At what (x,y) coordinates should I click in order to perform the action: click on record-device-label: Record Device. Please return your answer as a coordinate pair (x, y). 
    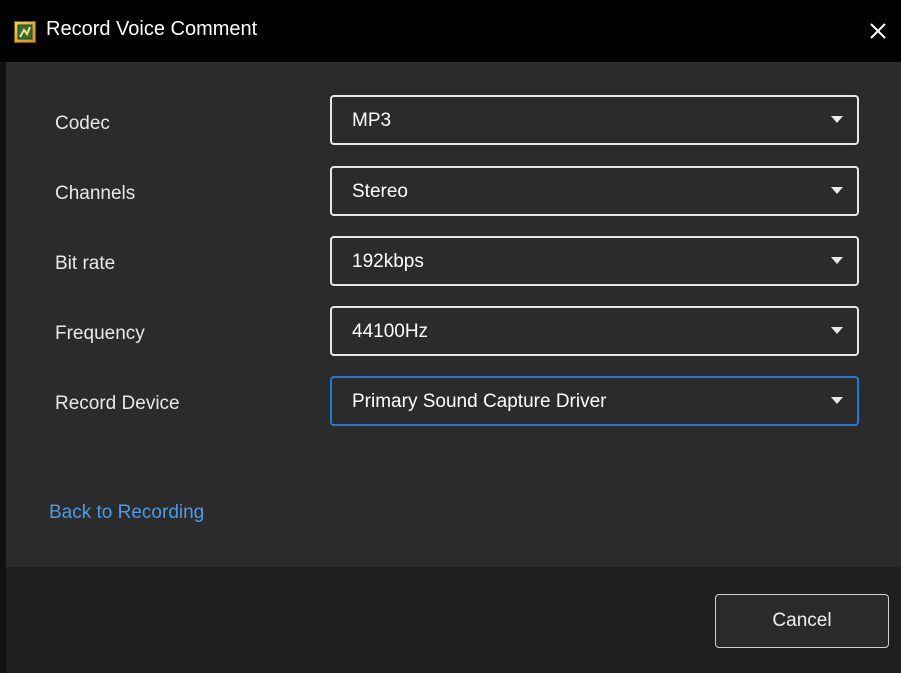
    Looking at the image, I should click on (117, 403).